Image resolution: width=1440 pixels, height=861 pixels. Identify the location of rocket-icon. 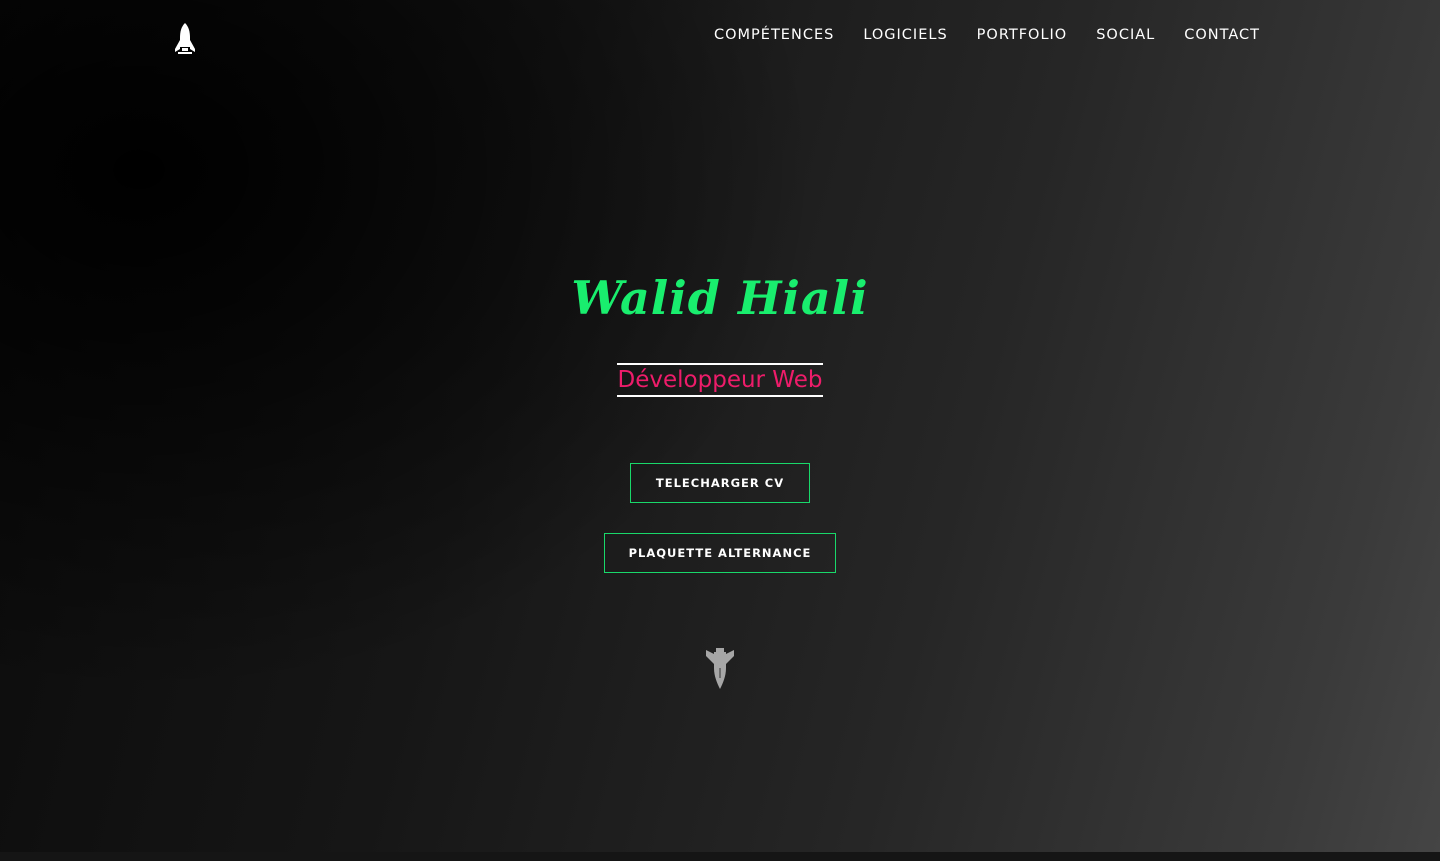
(185, 39).